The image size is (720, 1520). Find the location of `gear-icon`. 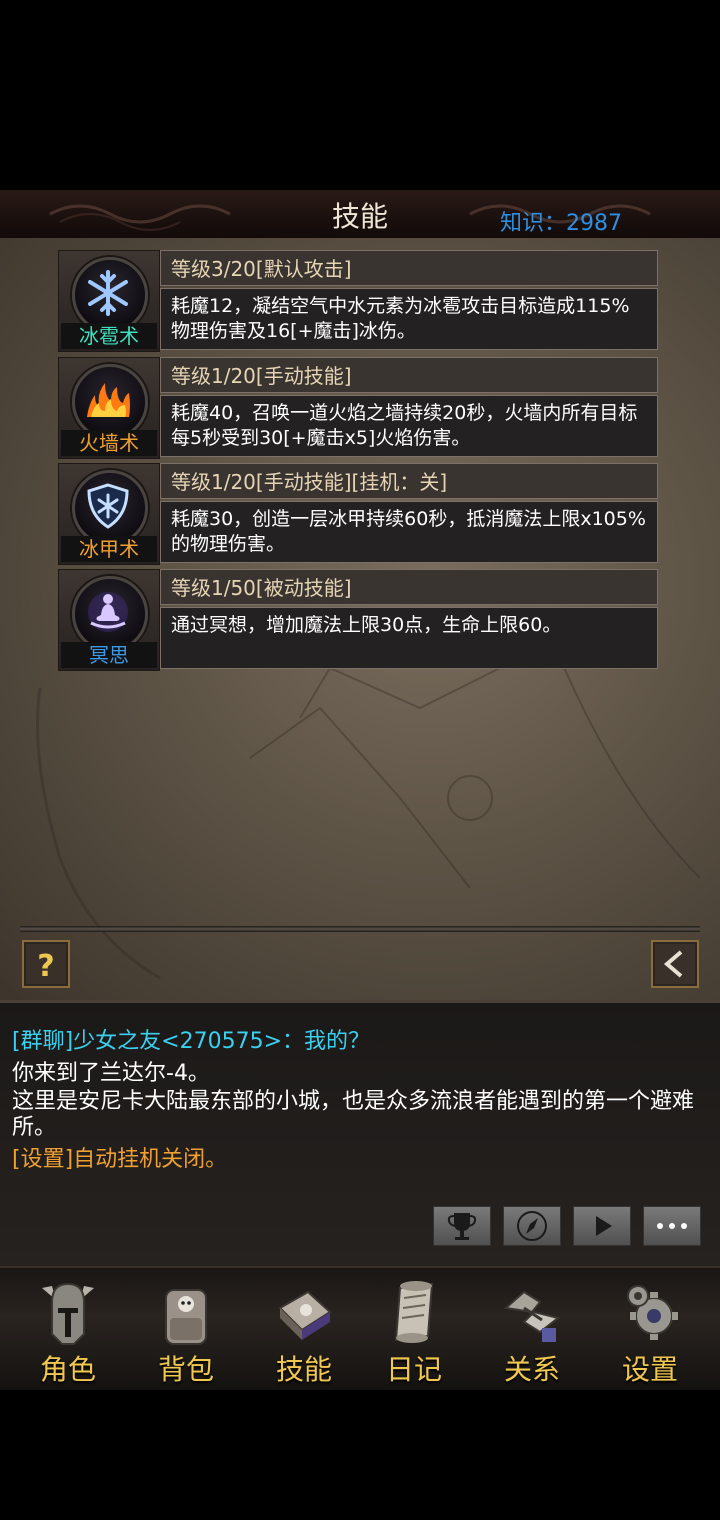

gear-icon is located at coordinates (652, 1312).